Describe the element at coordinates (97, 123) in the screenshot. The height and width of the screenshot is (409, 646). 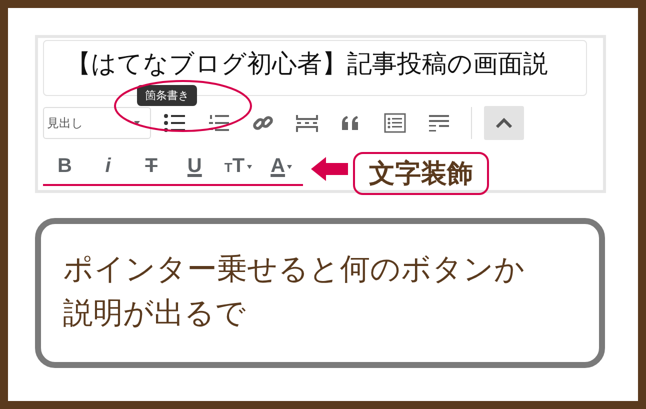
I see `heading-select: 見出し` at that location.